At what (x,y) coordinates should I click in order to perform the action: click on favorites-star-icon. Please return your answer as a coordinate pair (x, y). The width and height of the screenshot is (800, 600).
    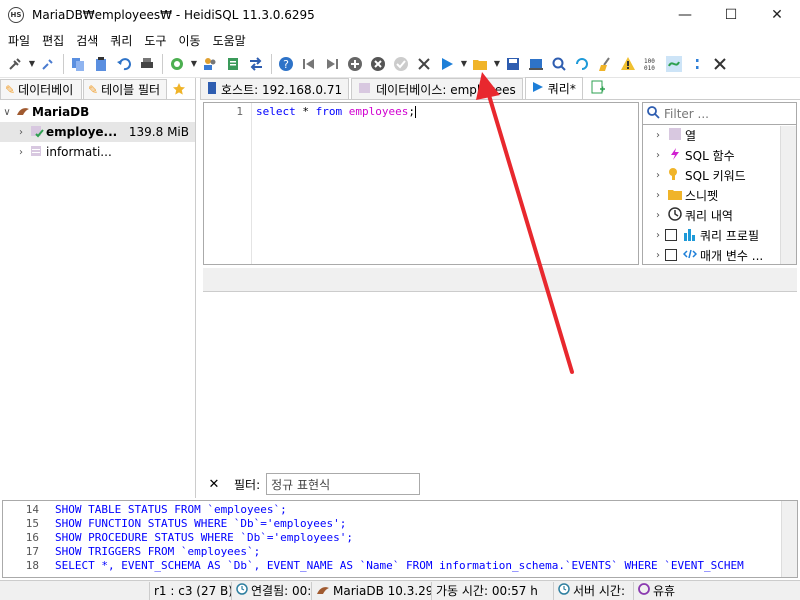
    Looking at the image, I should click on (179, 89).